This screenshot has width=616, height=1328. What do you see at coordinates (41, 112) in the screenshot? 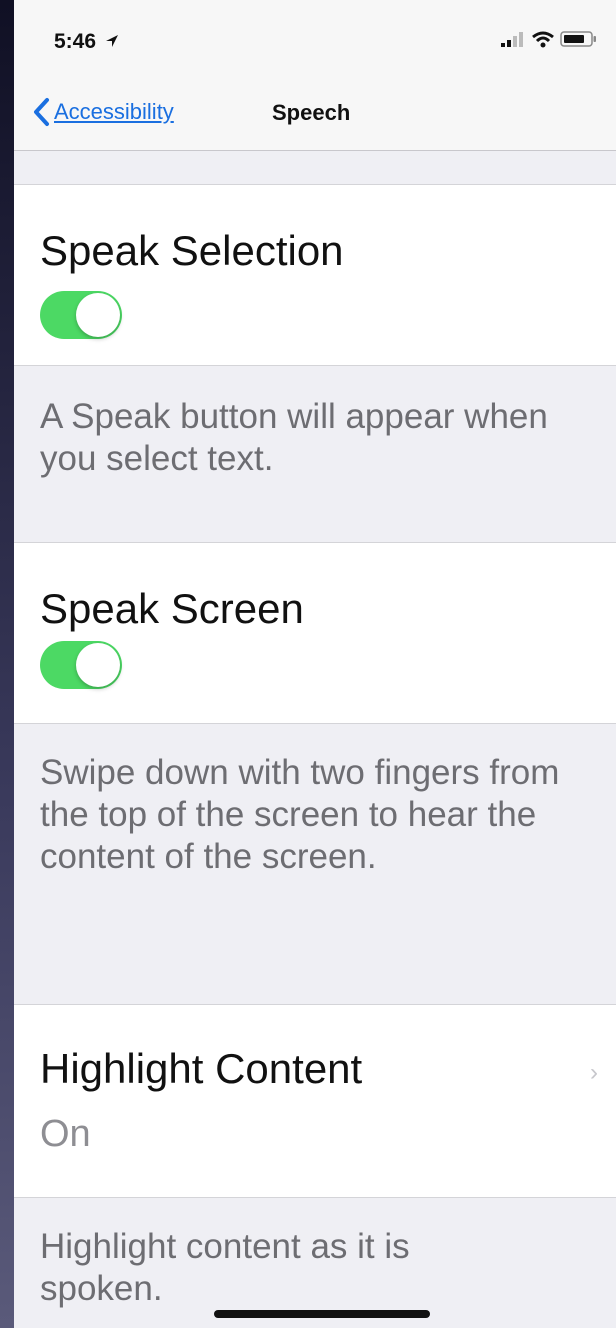
I see `back-chevron-icon` at bounding box center [41, 112].